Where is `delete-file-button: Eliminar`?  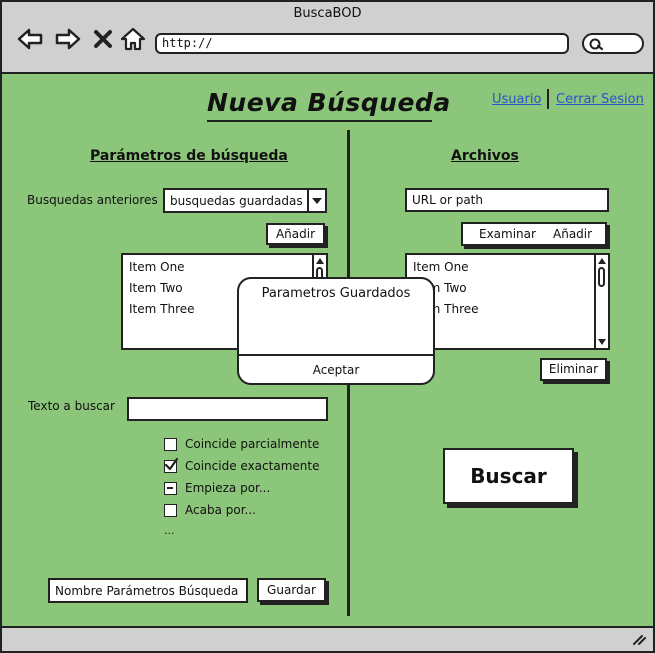 delete-file-button: Eliminar is located at coordinates (573, 369).